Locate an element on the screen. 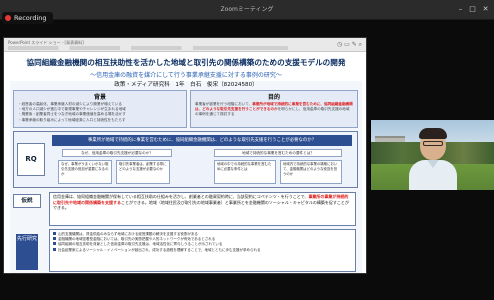 This screenshot has height=300, width=494. aim-heading: 目的 is located at coordinates (273, 97).